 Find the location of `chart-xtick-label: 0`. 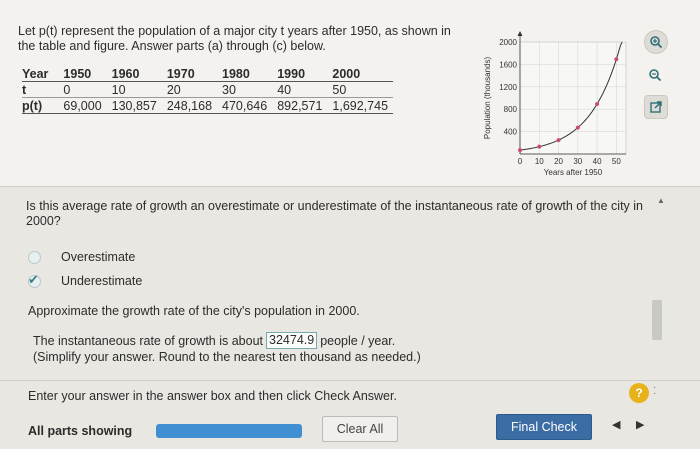

chart-xtick-label: 0 is located at coordinates (520, 161).